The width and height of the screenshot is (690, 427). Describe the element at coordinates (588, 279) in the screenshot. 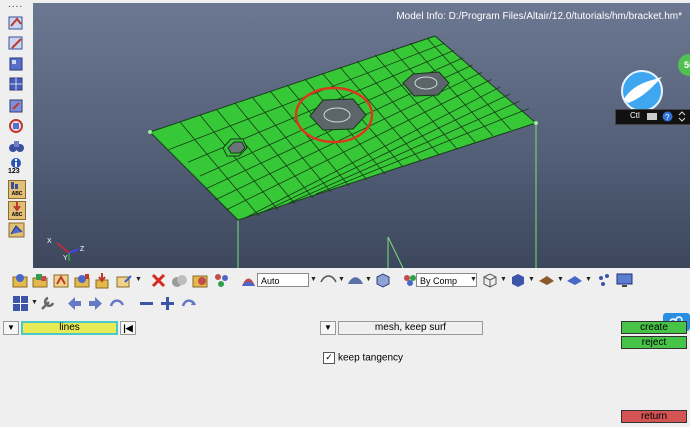

I see `mesh-lines-dropdown-caret: ▼` at that location.